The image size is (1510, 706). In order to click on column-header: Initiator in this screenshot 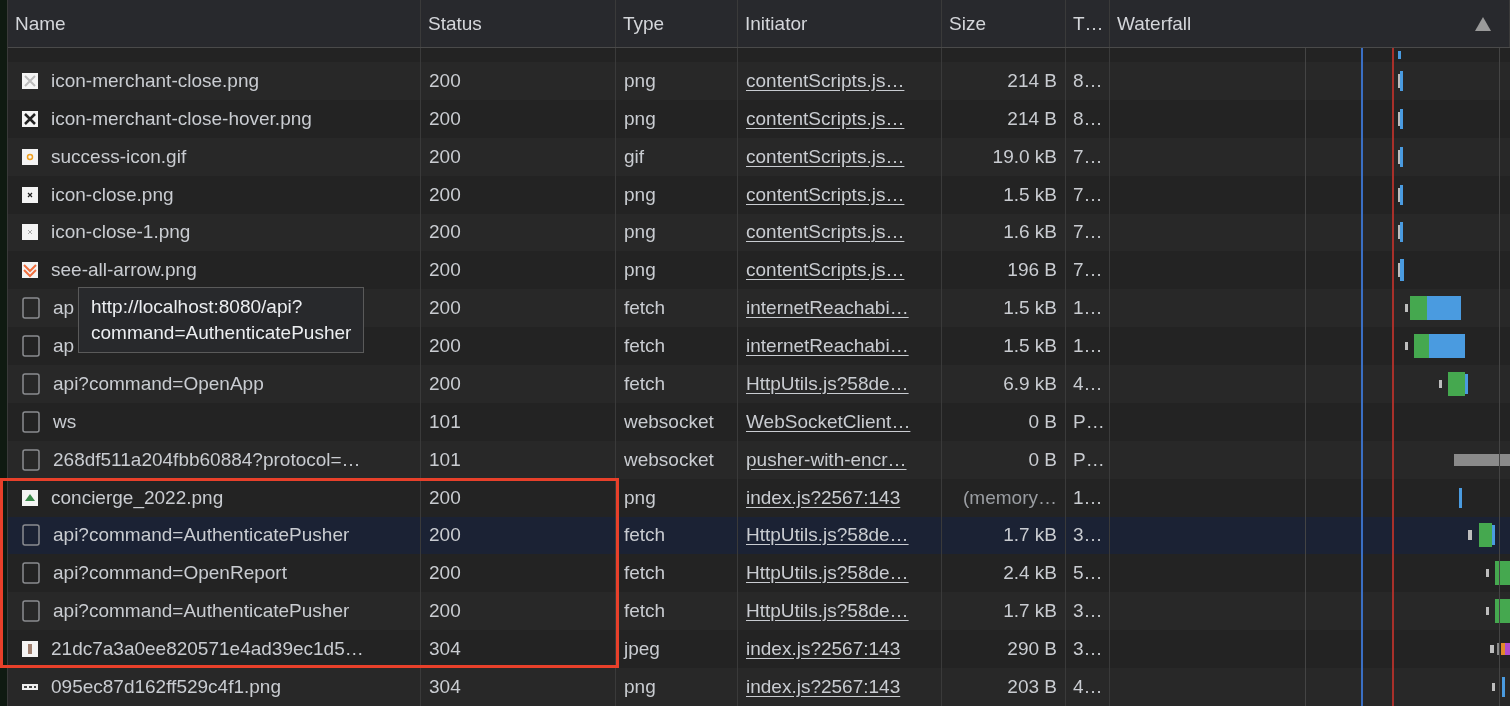, I will do `click(840, 23)`.